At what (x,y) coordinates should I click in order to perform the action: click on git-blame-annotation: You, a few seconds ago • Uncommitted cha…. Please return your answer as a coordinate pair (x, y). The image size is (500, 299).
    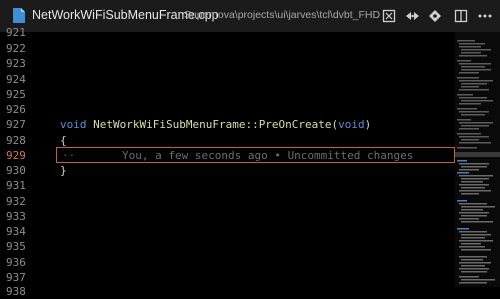
    Looking at the image, I should click on (268, 155).